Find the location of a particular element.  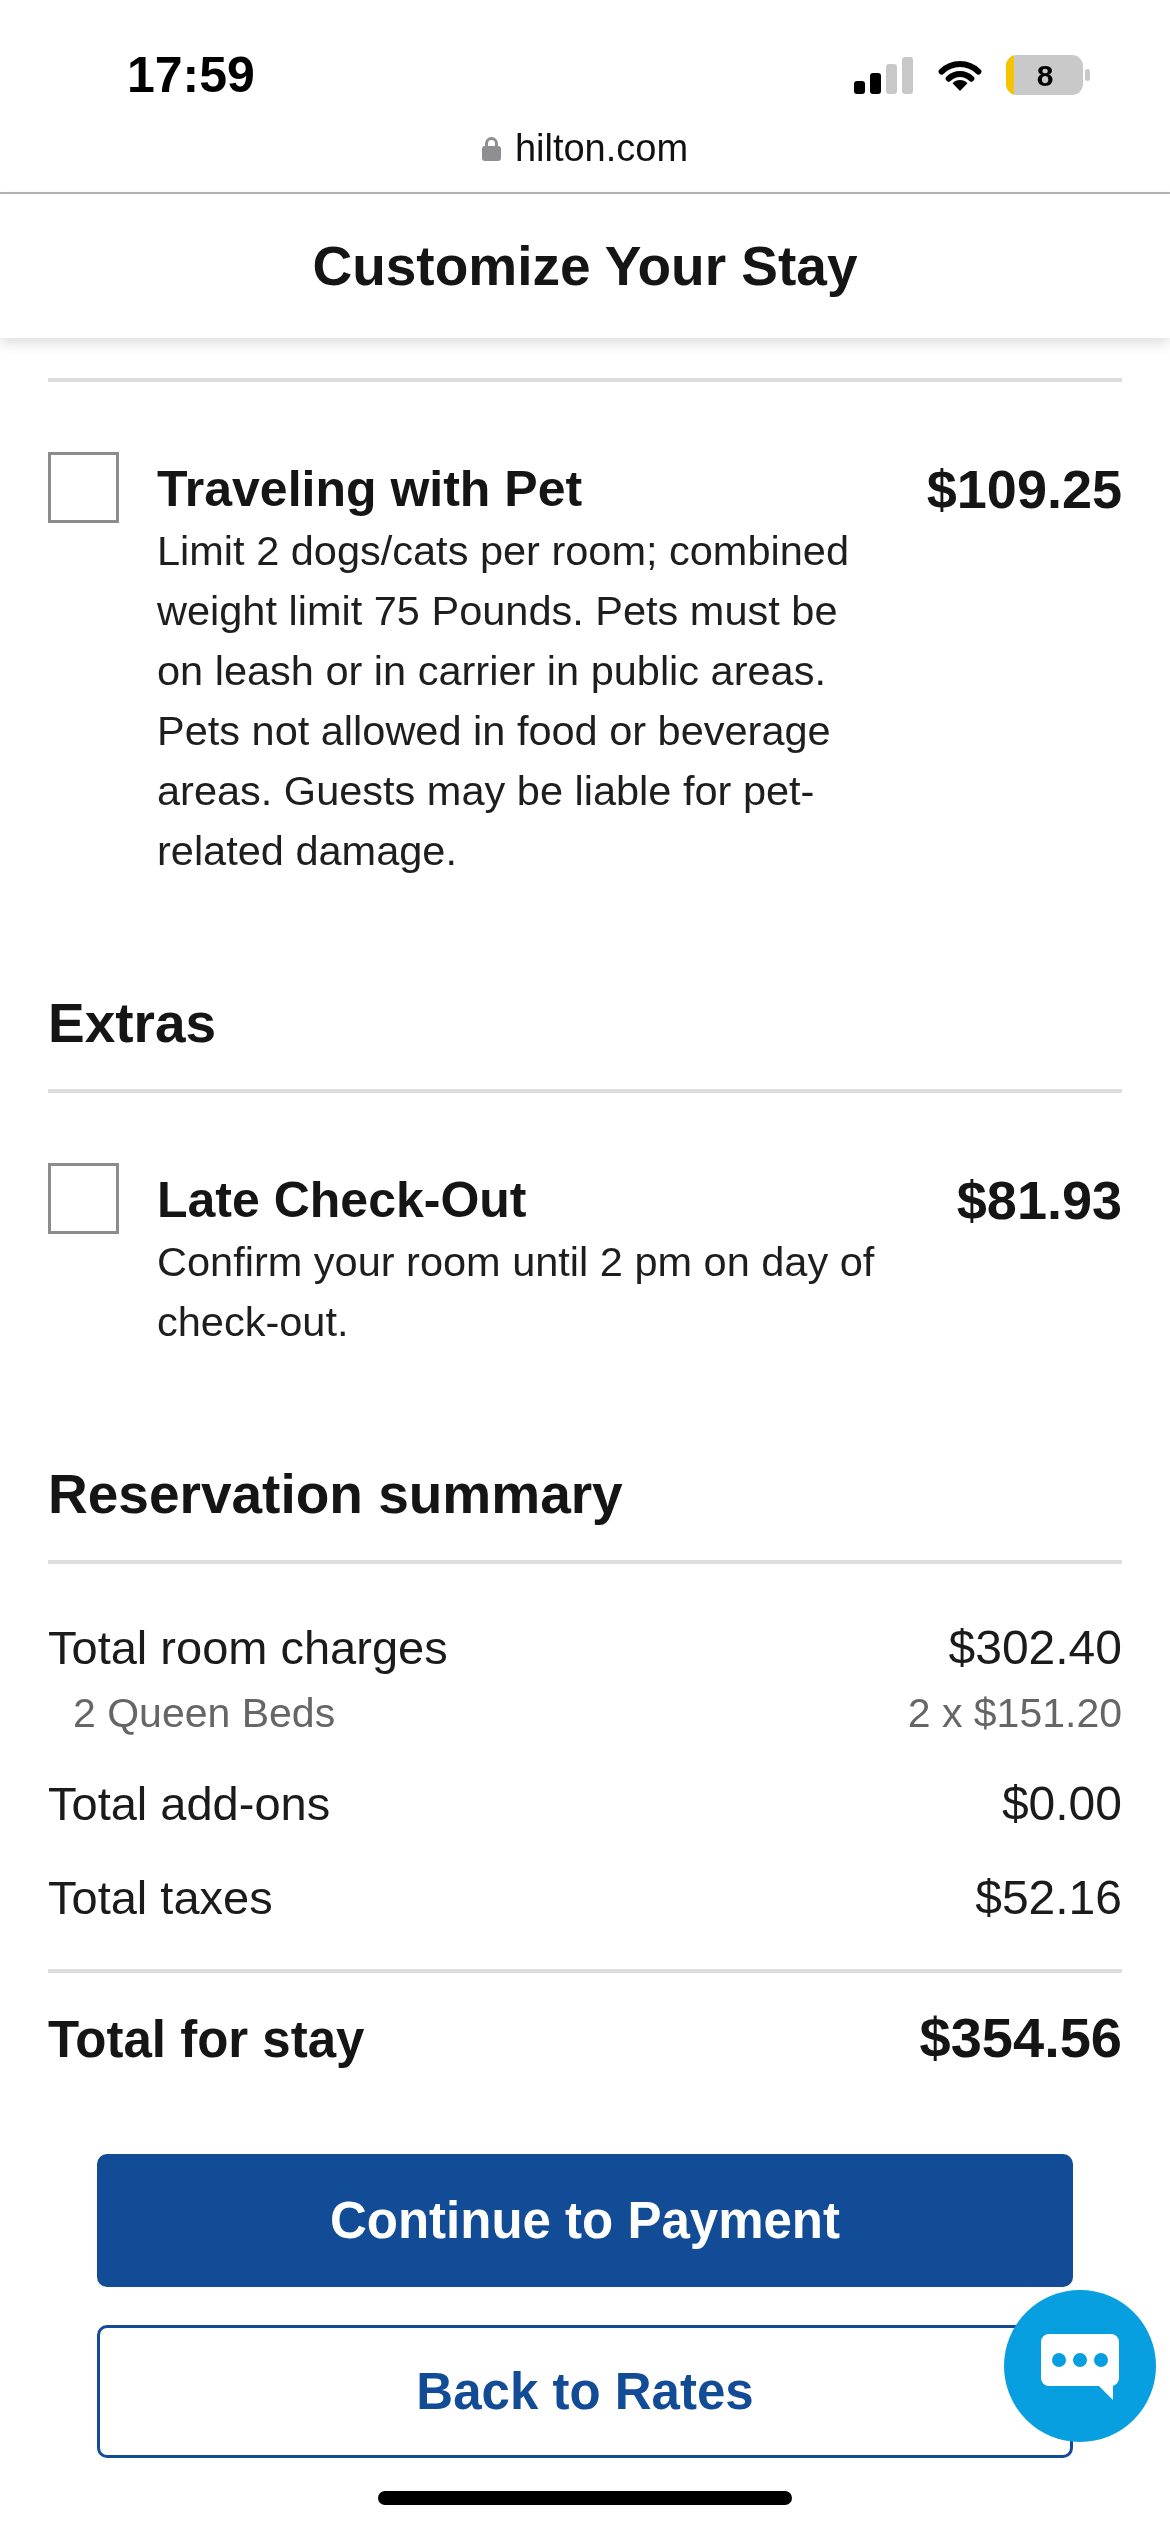

url-text: hilton.com is located at coordinates (601, 148).